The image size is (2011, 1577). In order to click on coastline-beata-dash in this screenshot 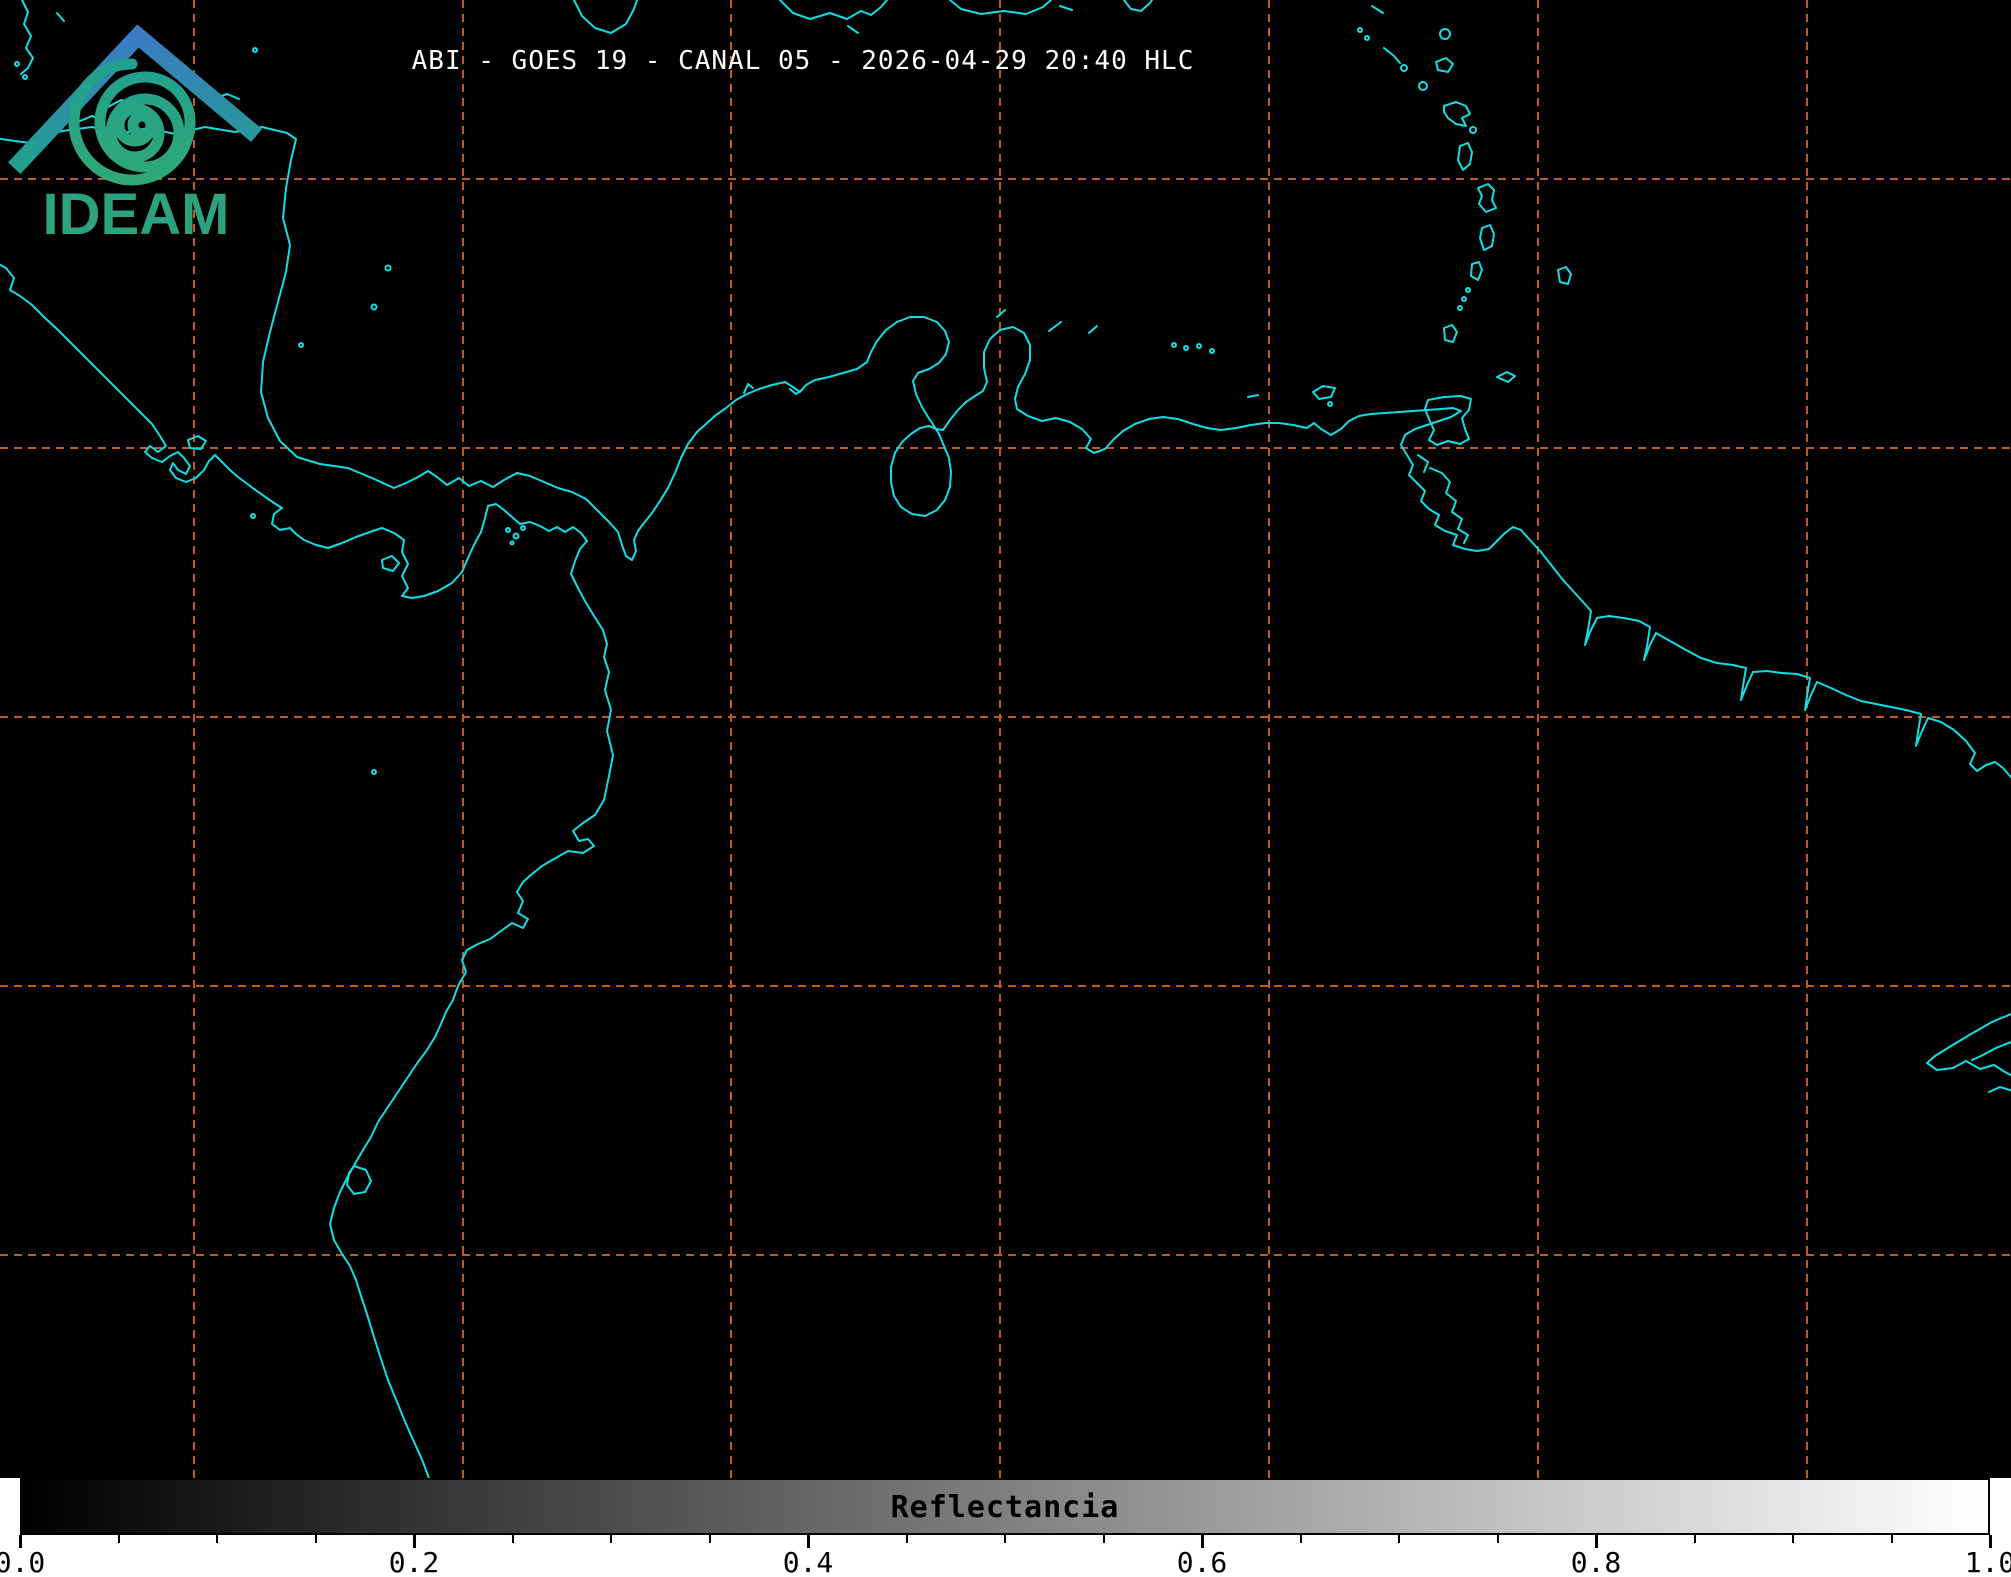, I will do `click(853, 29)`.